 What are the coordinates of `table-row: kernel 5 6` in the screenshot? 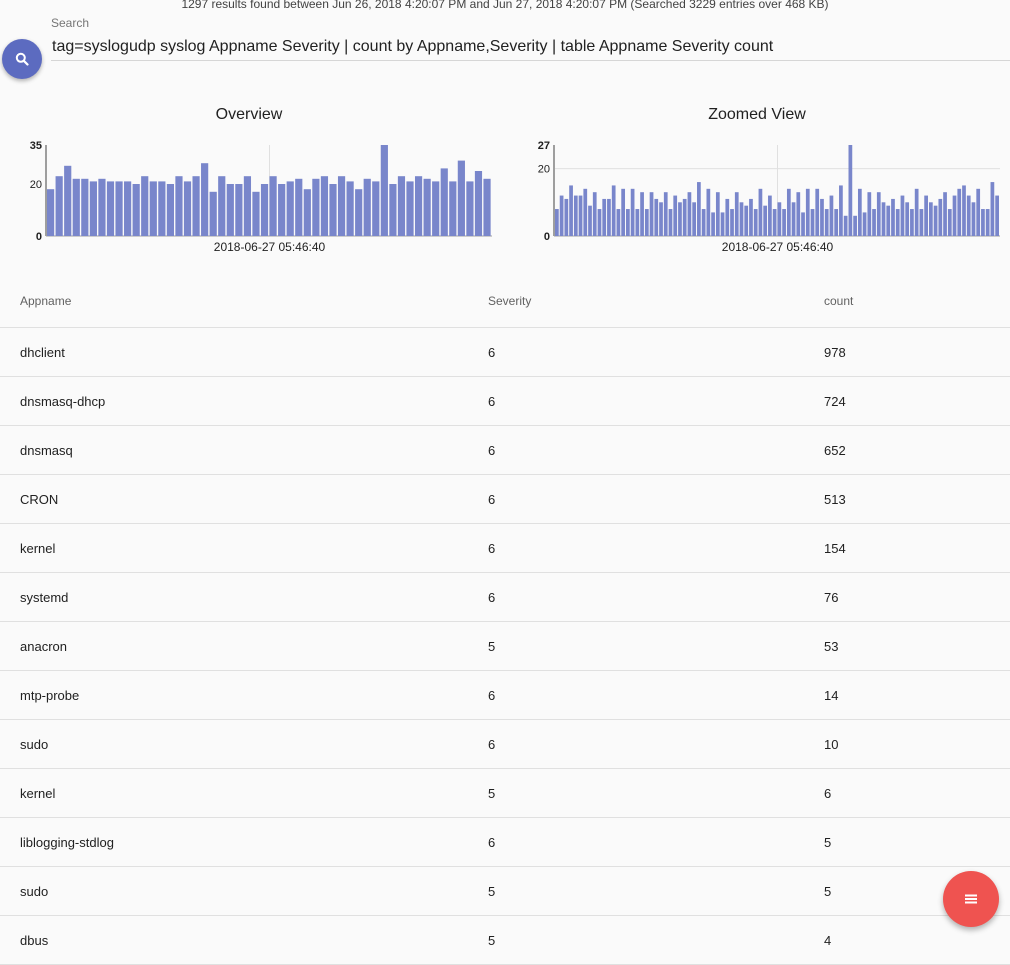 It's located at (505, 793).